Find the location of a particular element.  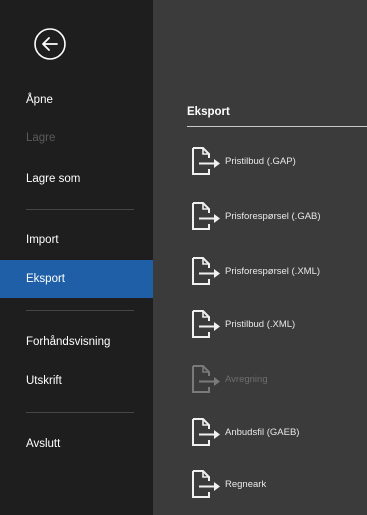

nav-print: Utskrift is located at coordinates (76, 381).